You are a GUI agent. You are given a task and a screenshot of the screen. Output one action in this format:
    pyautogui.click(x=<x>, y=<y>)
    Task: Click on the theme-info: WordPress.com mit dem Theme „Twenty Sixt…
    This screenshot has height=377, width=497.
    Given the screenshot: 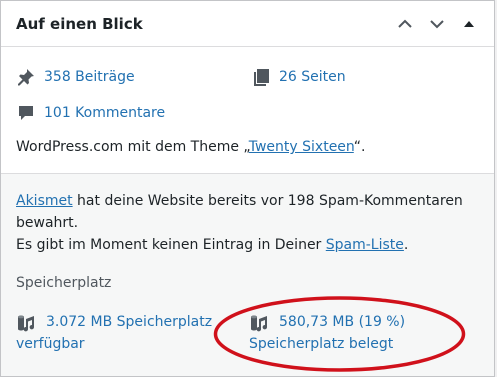 What is the action you would take?
    pyautogui.click(x=190, y=147)
    